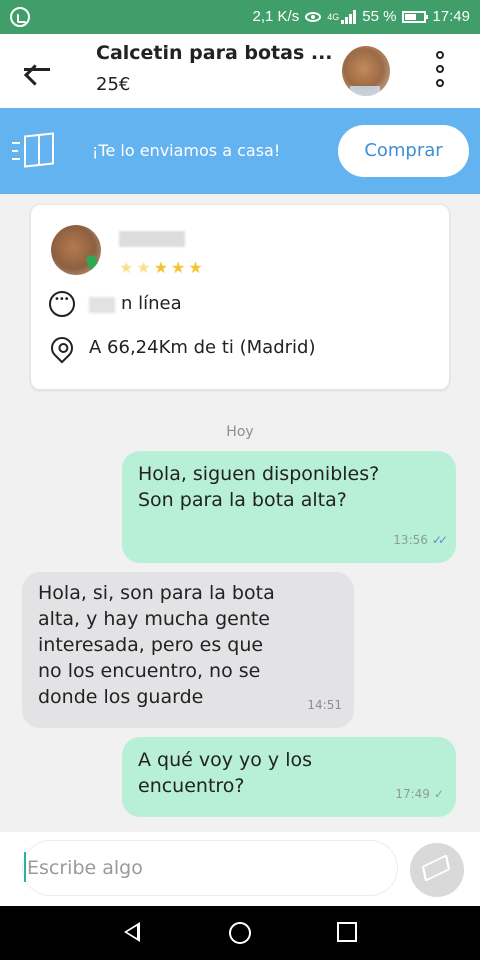 Image resolution: width=480 pixels, height=960 pixels. What do you see at coordinates (186, 150) in the screenshot?
I see `shipping-banner-text: ¡Te lo enviamos a casa!` at bounding box center [186, 150].